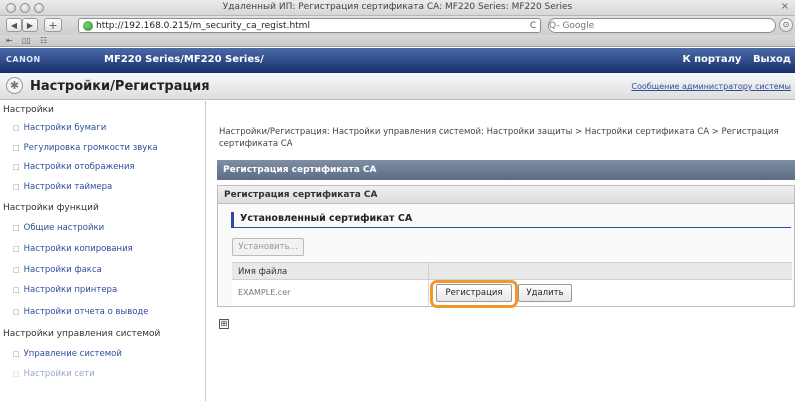 This screenshot has width=795, height=401. I want to click on back-button: ◀, so click(14, 25).